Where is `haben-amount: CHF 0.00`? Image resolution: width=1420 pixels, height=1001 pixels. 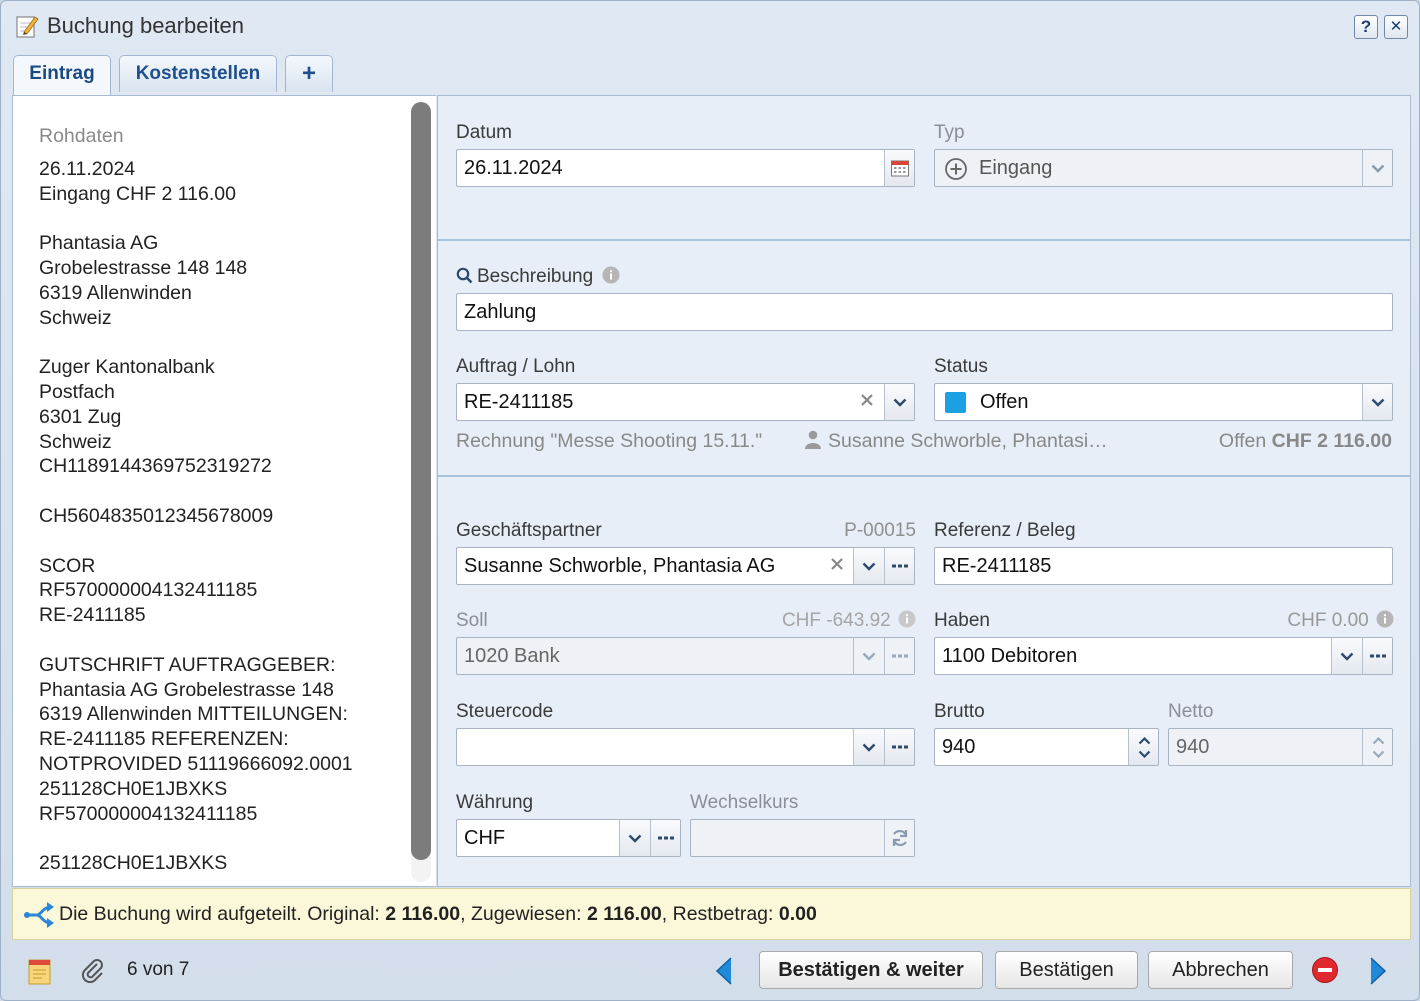
haben-amount: CHF 0.00 is located at coordinates (1306, 621).